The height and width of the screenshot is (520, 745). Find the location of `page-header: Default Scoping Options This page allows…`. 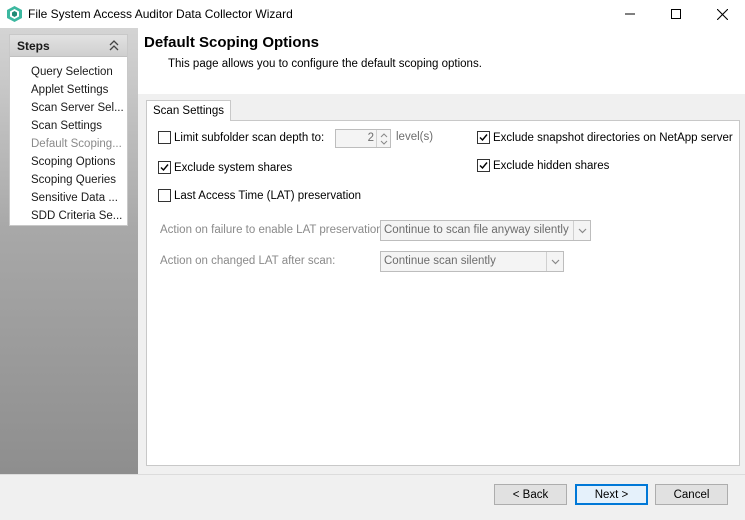

page-header: Default Scoping Options This page allows… is located at coordinates (441, 61).